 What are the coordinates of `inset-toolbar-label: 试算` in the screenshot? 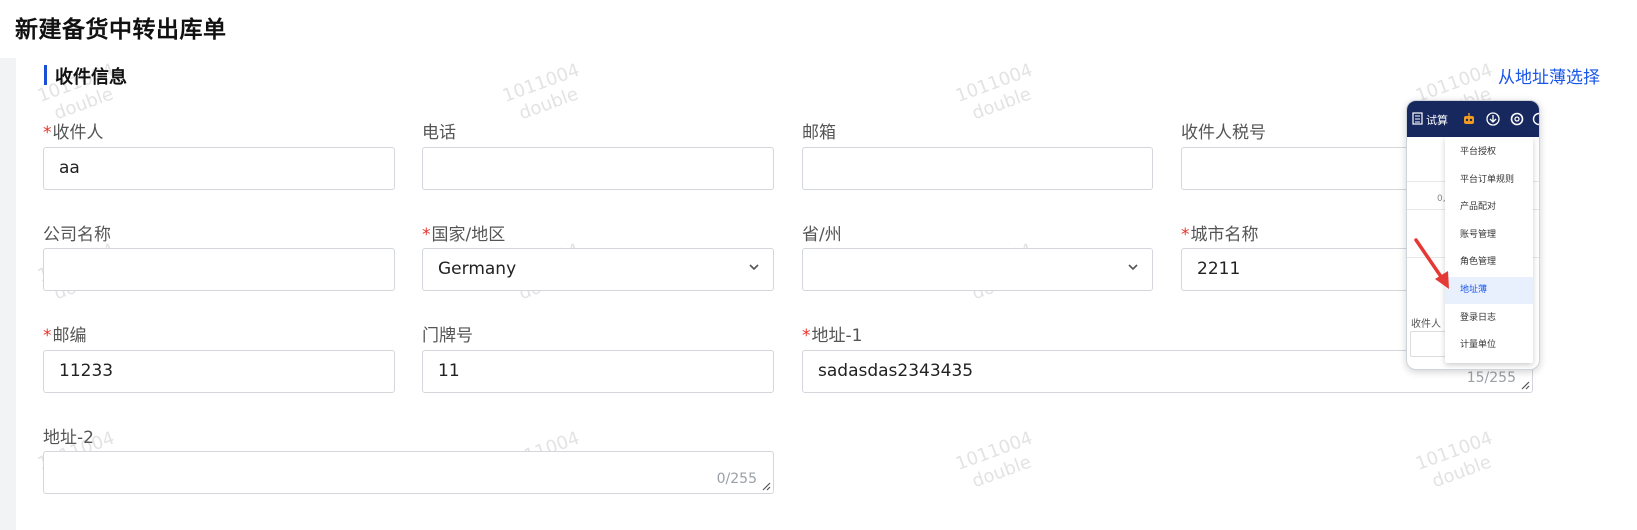 It's located at (1437, 120).